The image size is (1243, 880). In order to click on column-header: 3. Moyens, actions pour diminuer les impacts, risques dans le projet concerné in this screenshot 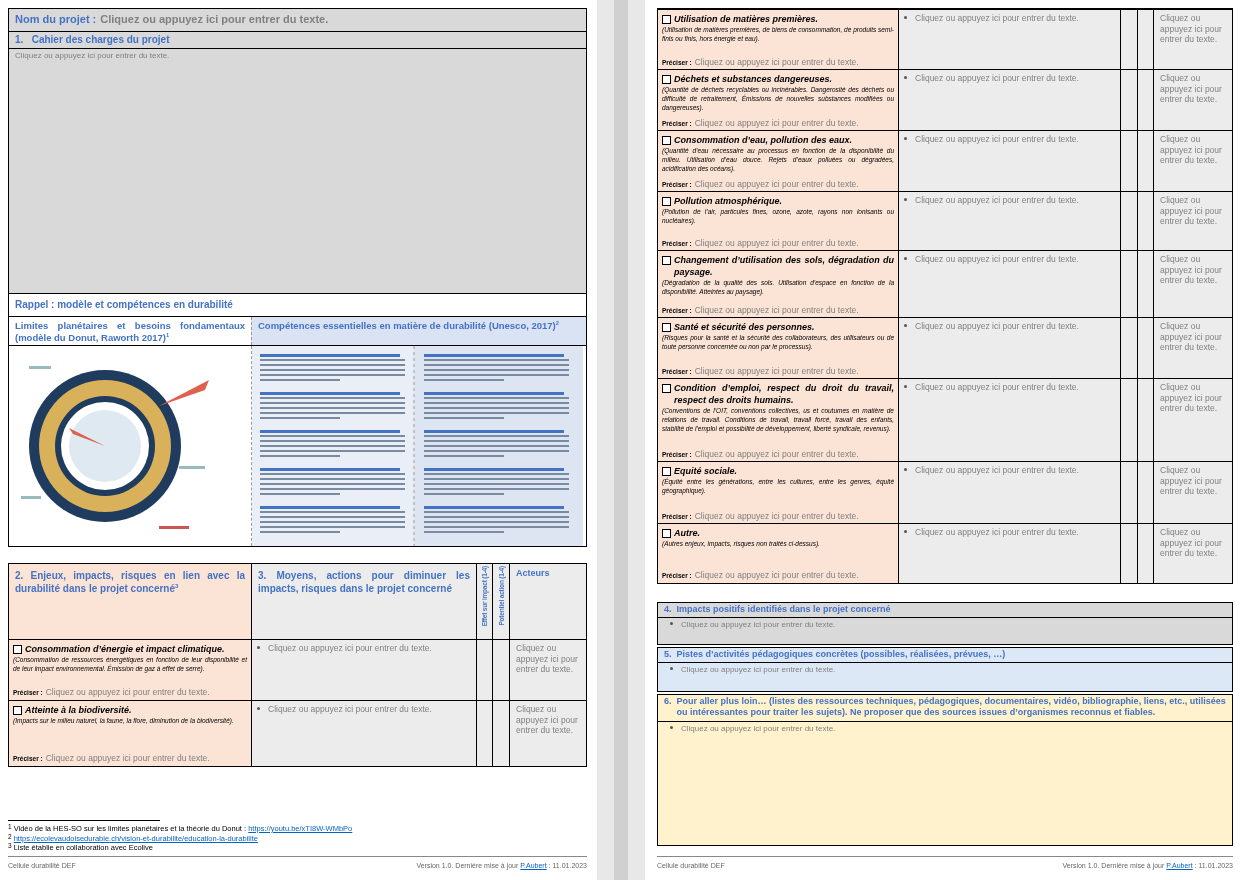, I will do `click(364, 582)`.